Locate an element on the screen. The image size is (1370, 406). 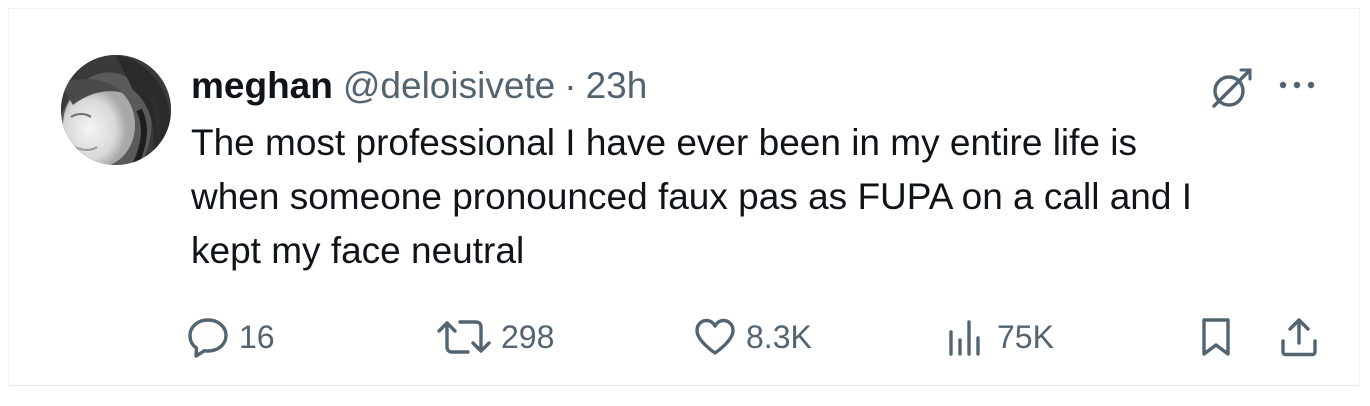
avatar is located at coordinates (116, 110).